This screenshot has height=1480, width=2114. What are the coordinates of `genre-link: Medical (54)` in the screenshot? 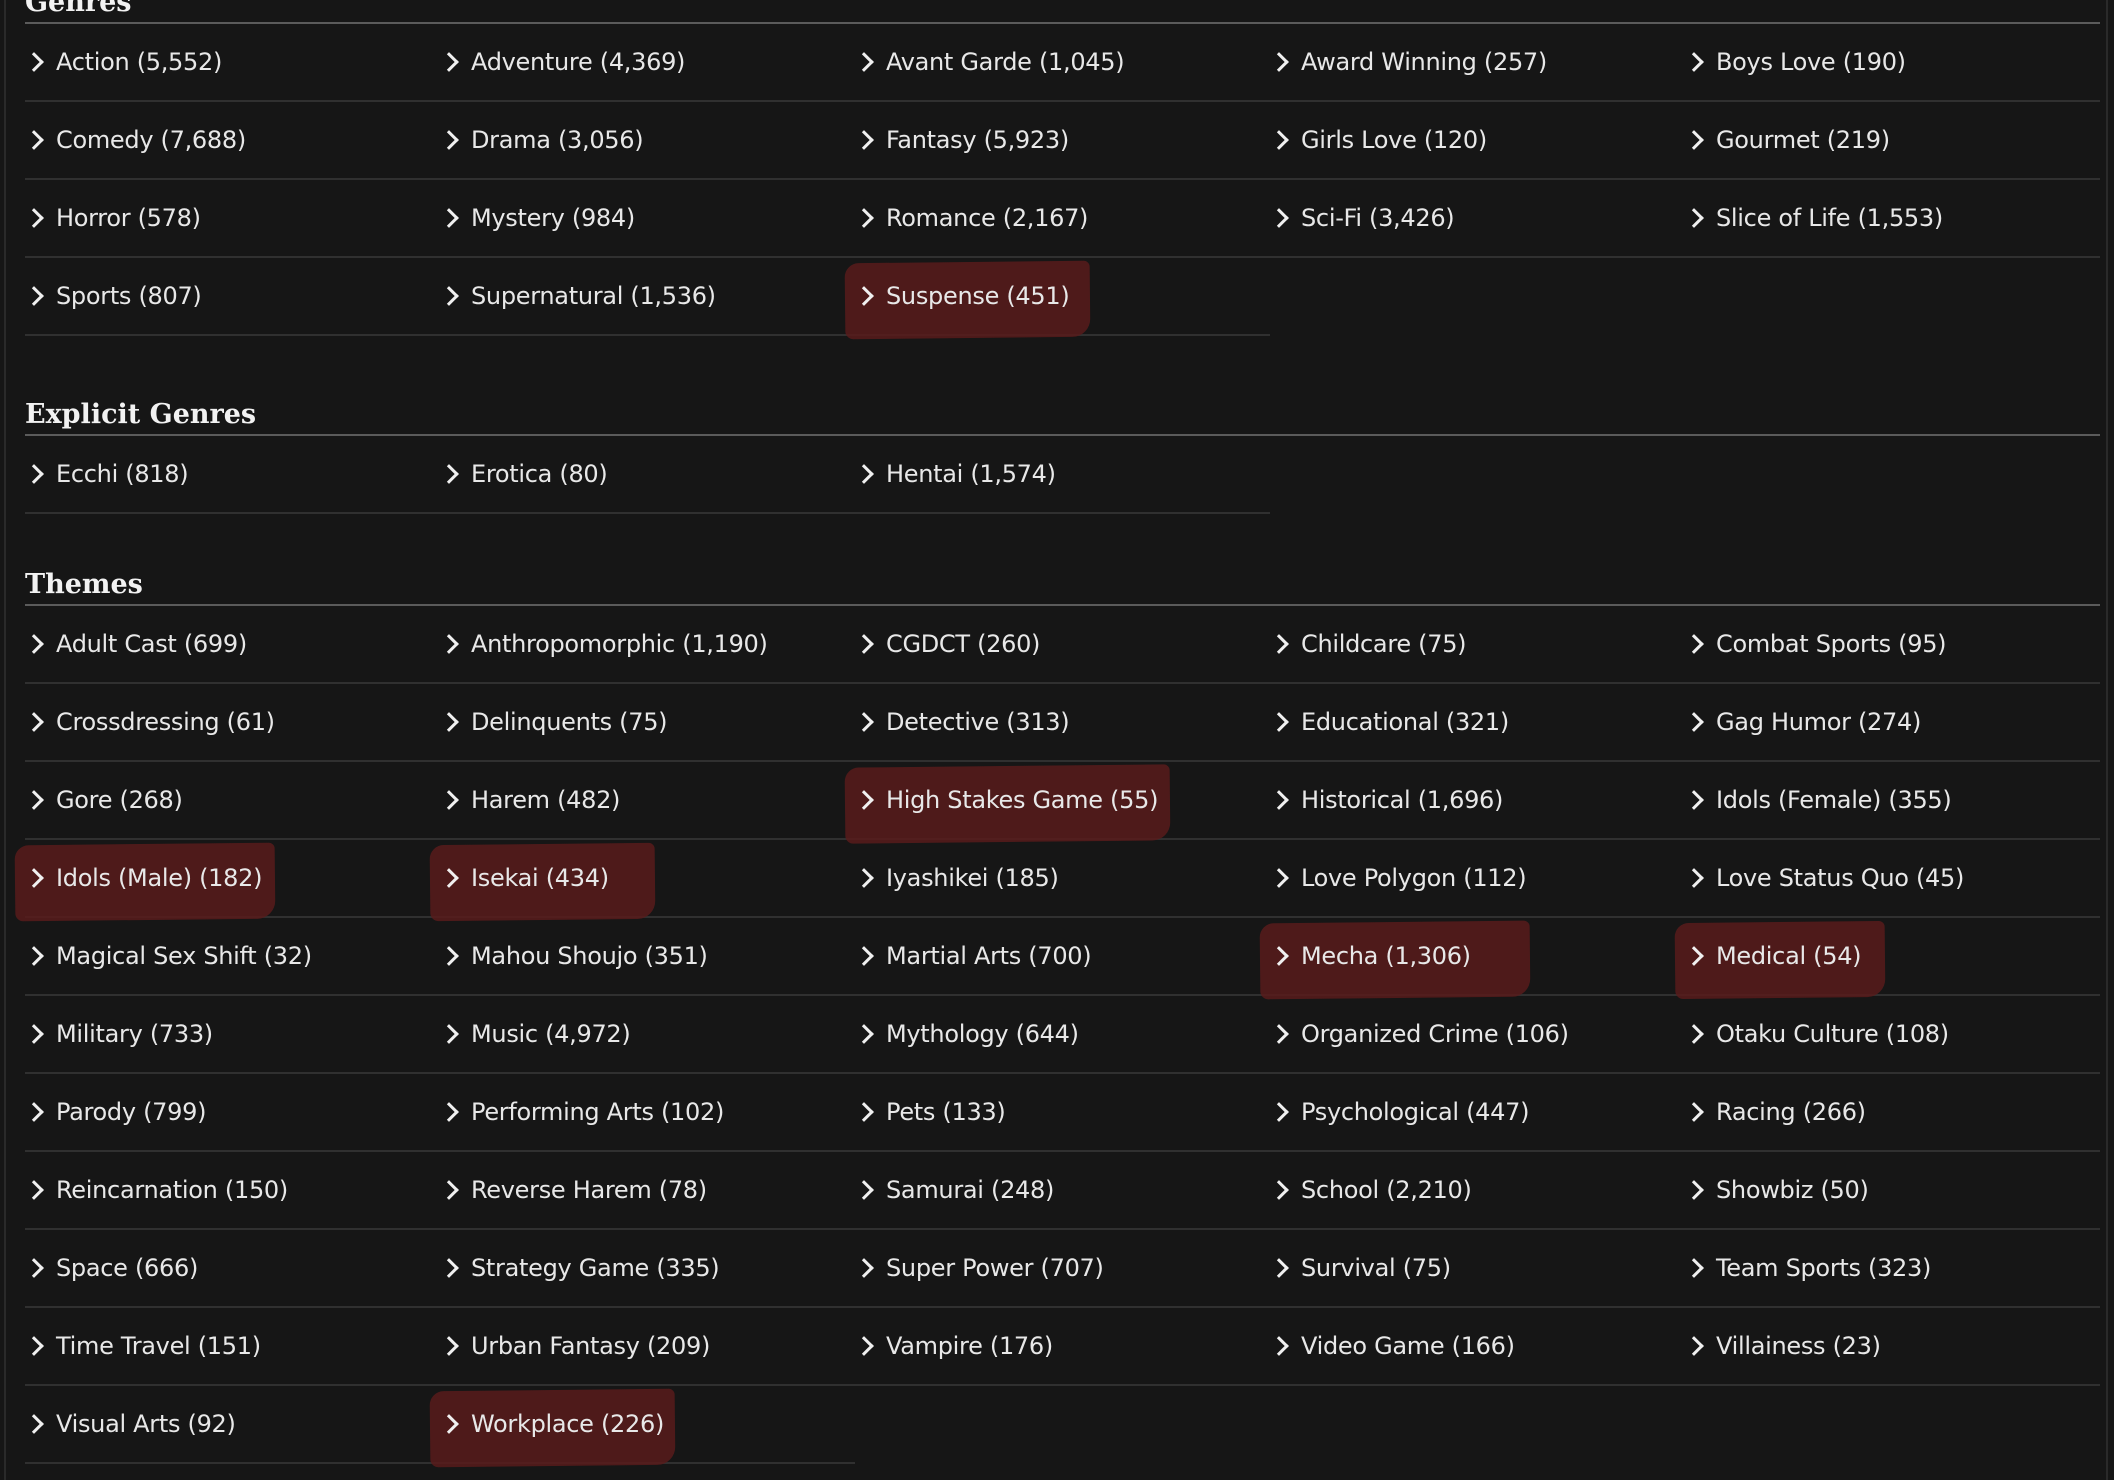 It's located at (1773, 956).